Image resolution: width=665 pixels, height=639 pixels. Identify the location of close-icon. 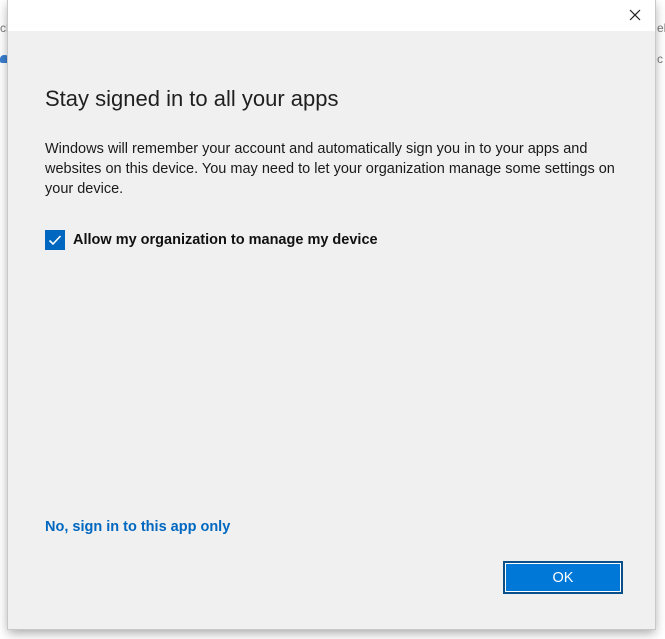
(635, 15).